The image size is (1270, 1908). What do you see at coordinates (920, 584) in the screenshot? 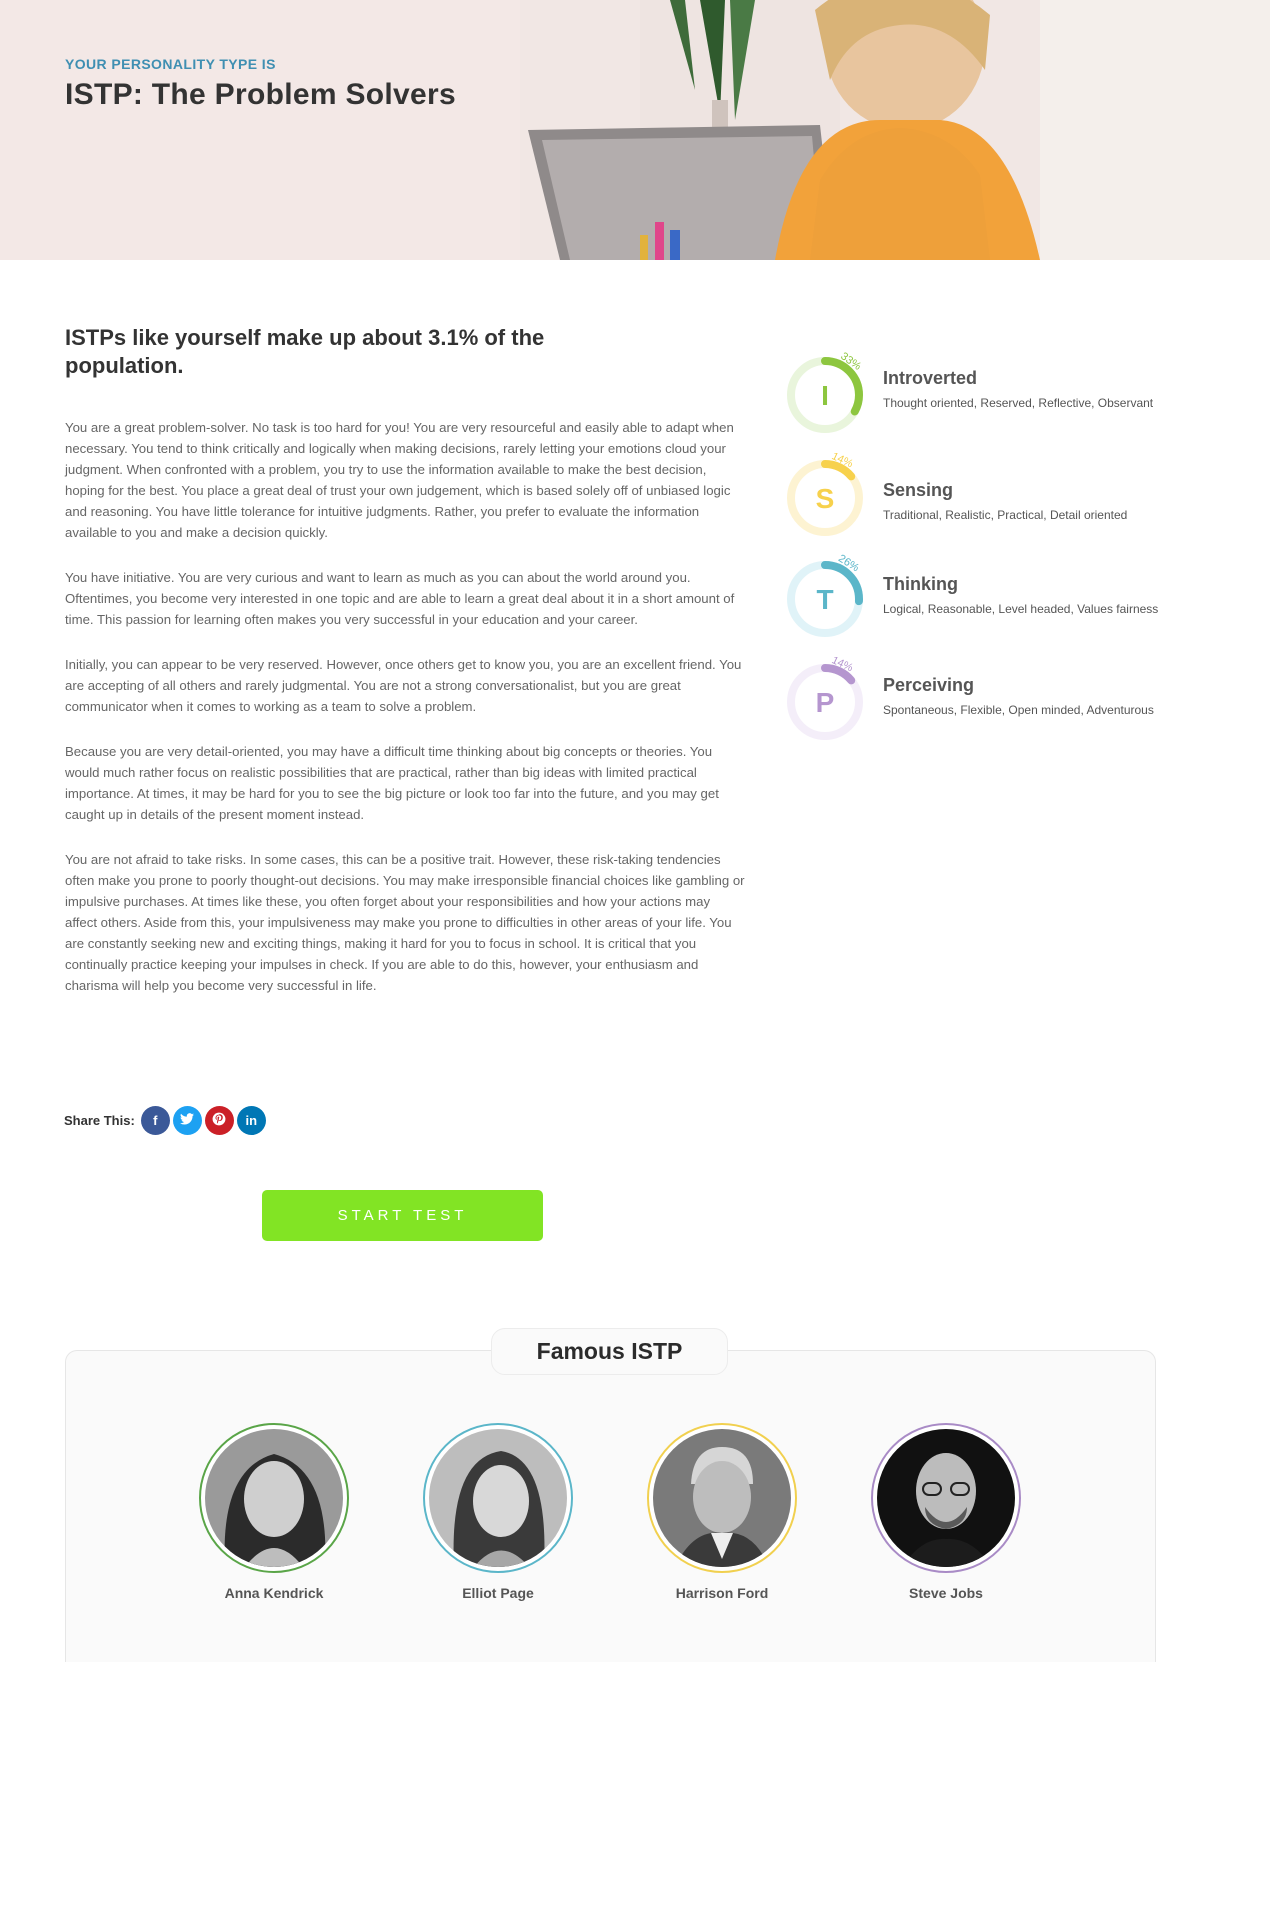
I see `trait-name: Thinking` at bounding box center [920, 584].